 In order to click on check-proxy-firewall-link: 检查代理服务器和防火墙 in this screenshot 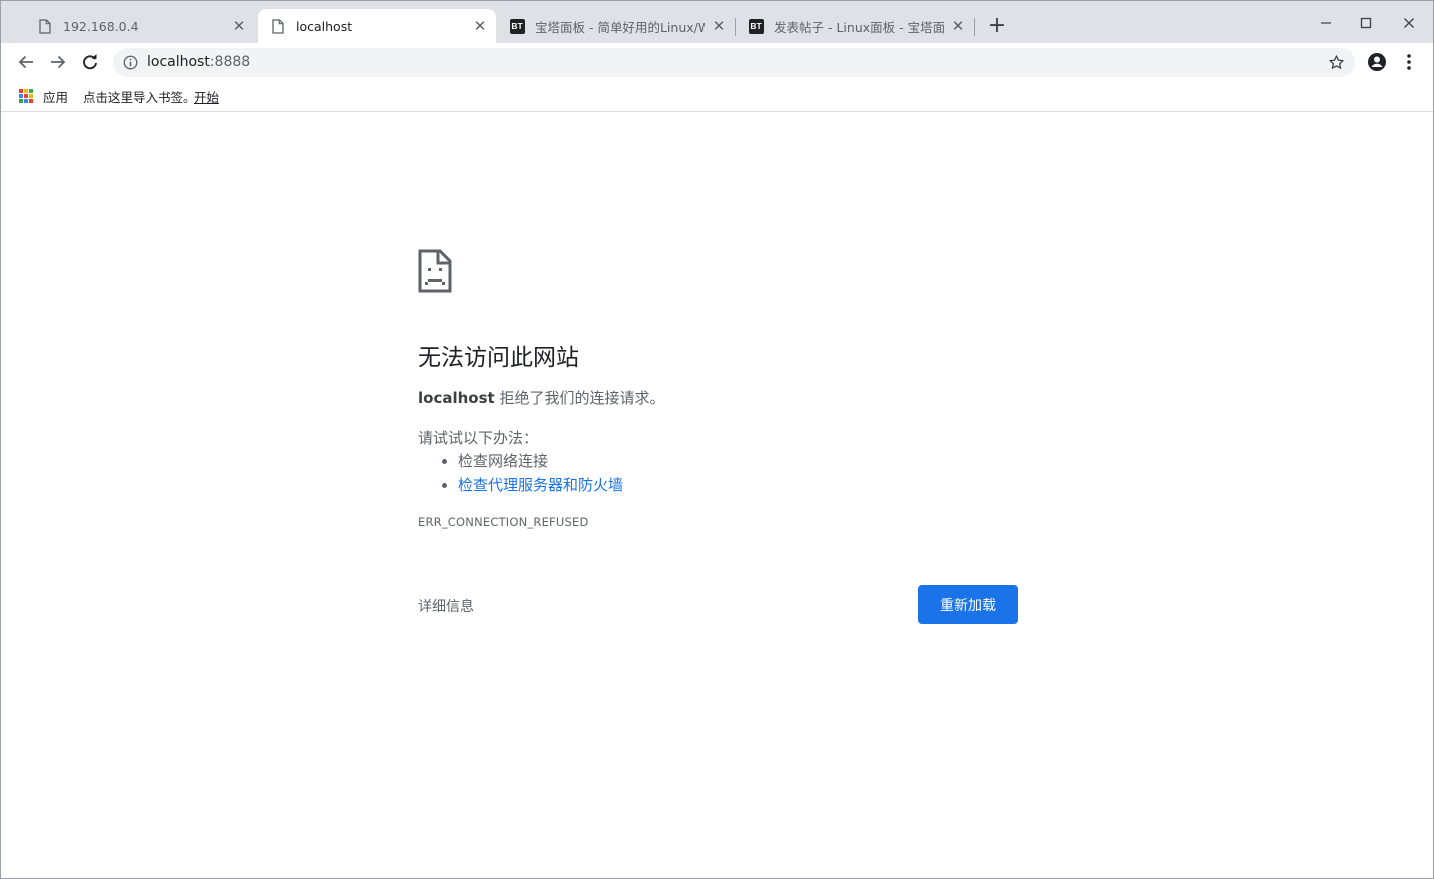, I will do `click(540, 485)`.